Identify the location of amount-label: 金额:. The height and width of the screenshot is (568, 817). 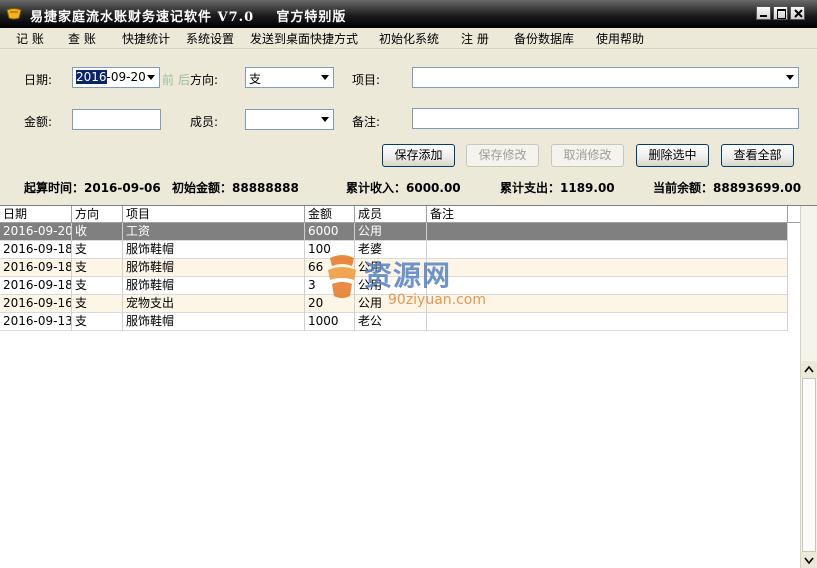
(38, 122).